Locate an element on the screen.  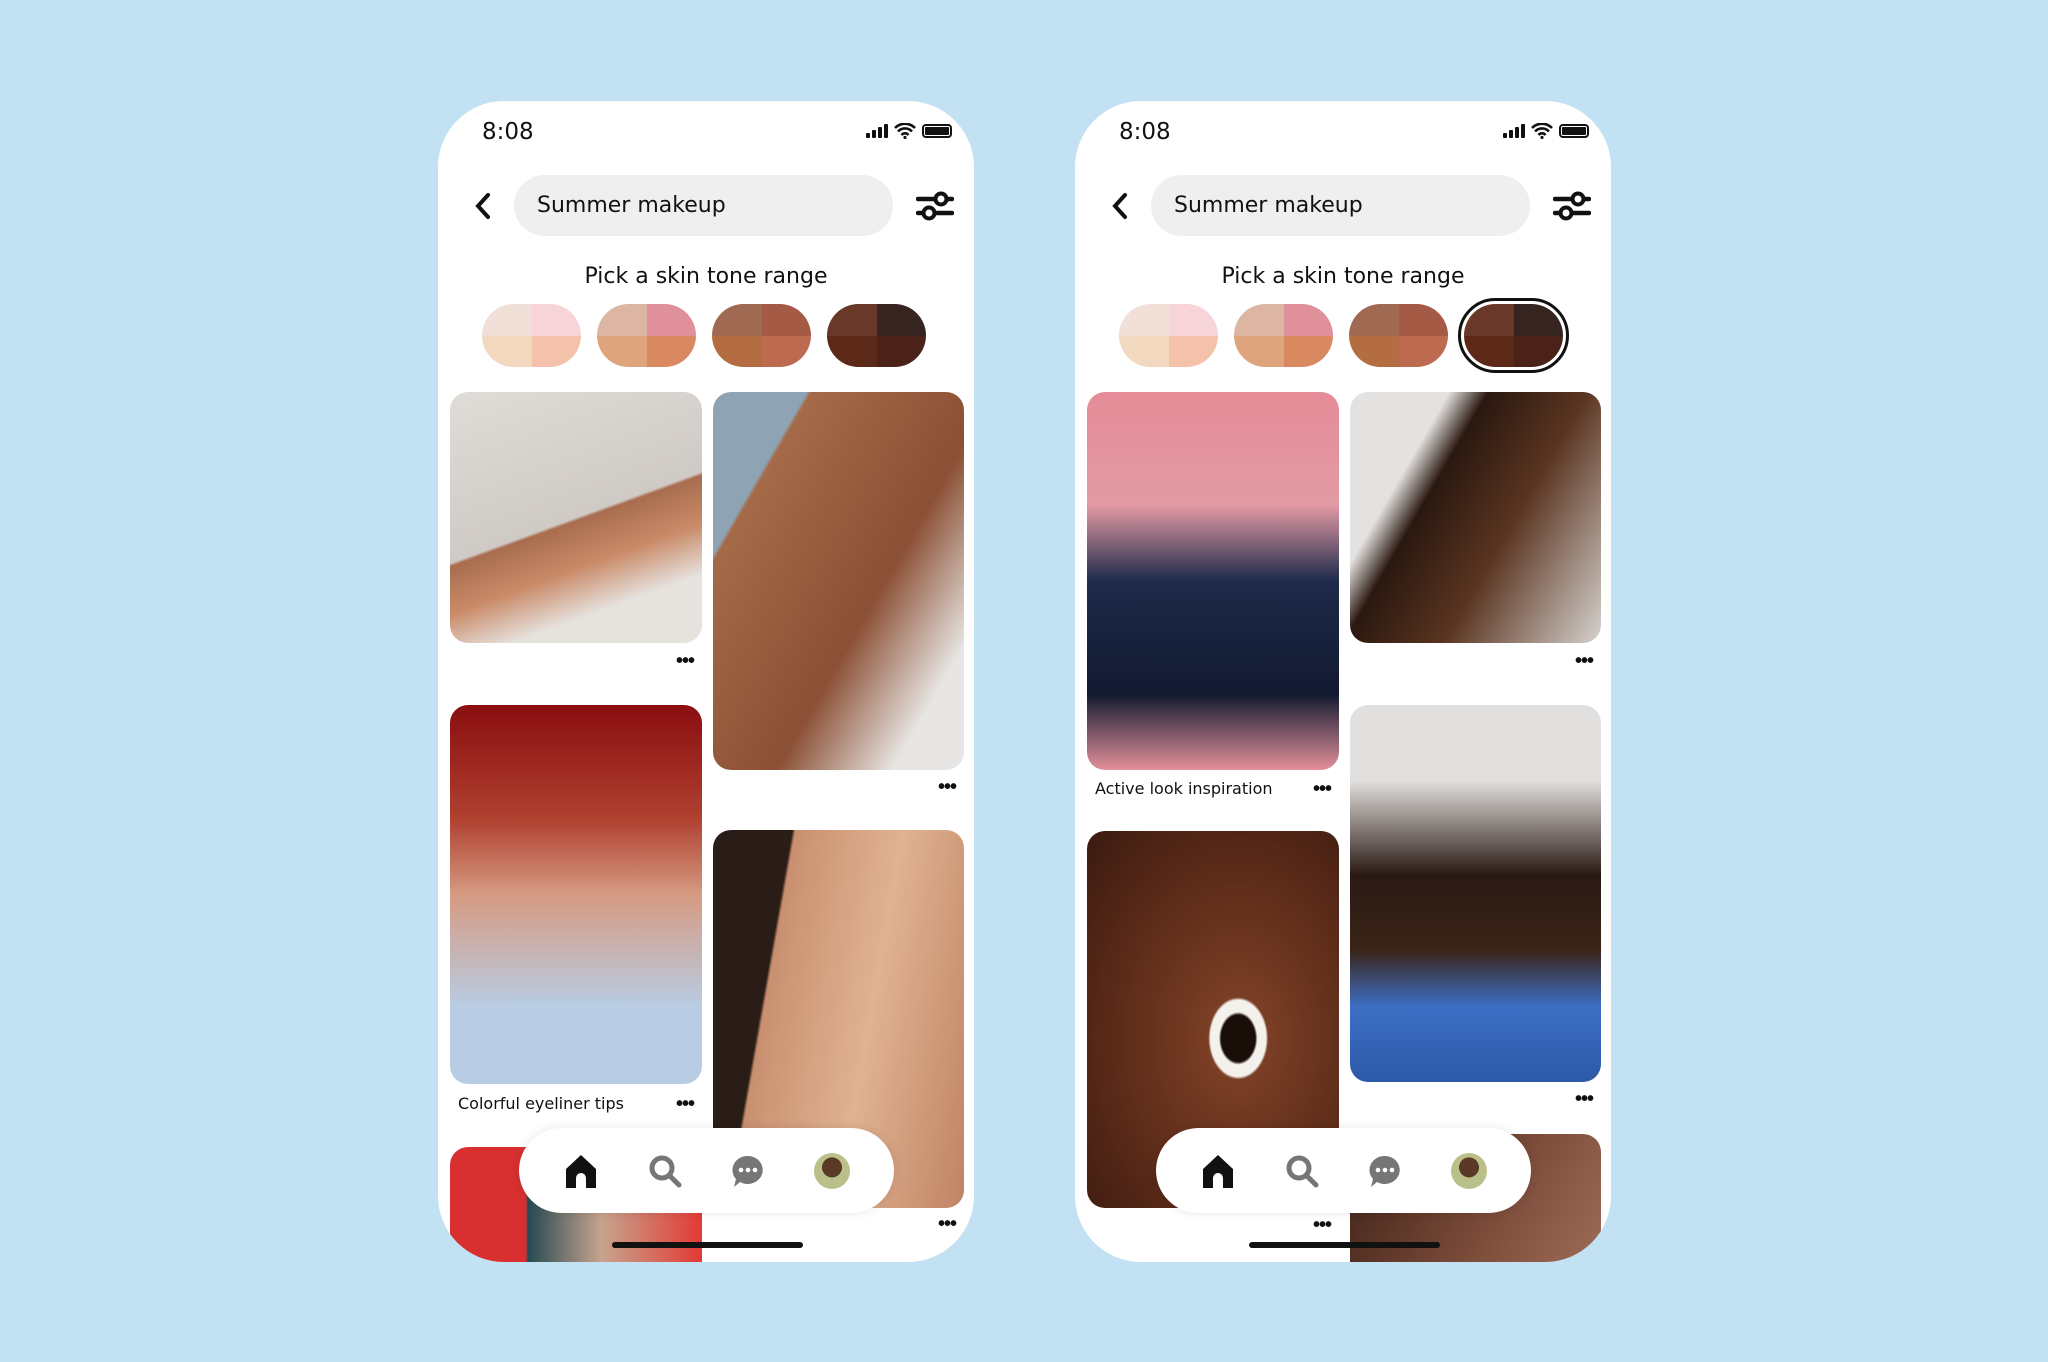
pin-caption: Active look inspiration is located at coordinates (1184, 788).